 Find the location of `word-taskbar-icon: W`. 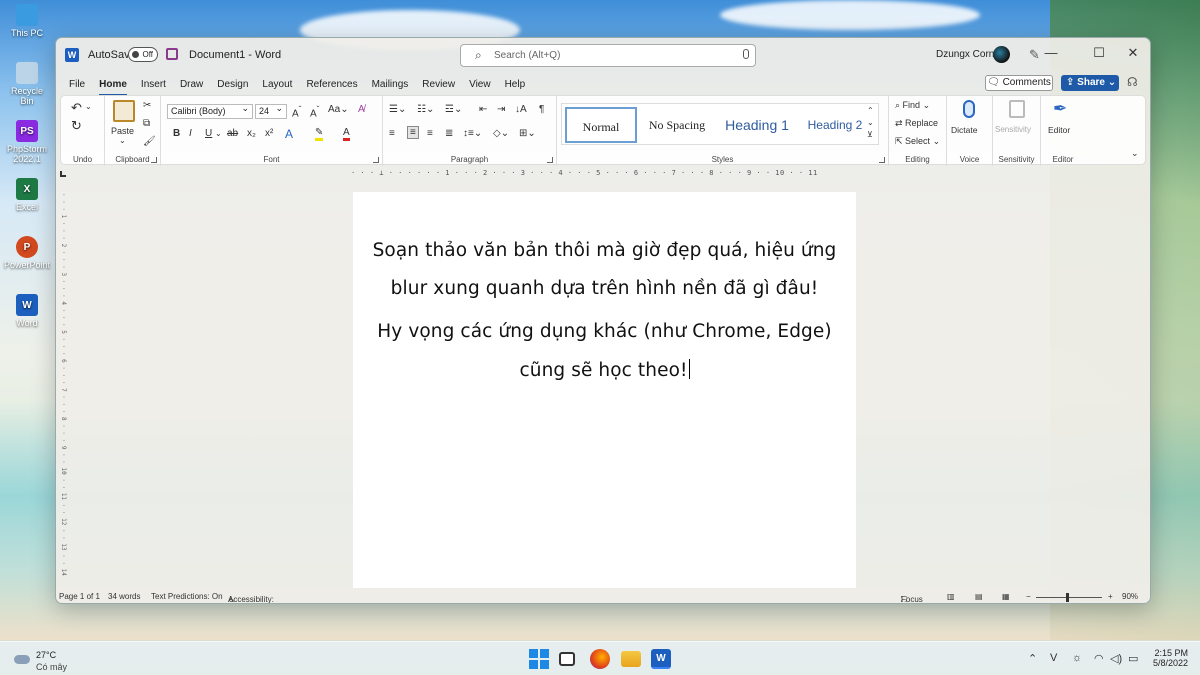

word-taskbar-icon: W is located at coordinates (661, 659).